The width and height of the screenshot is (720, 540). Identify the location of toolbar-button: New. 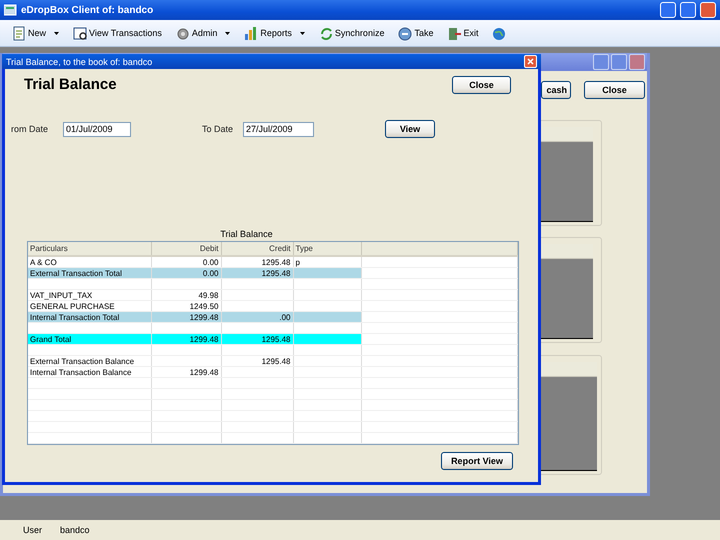
(36, 33).